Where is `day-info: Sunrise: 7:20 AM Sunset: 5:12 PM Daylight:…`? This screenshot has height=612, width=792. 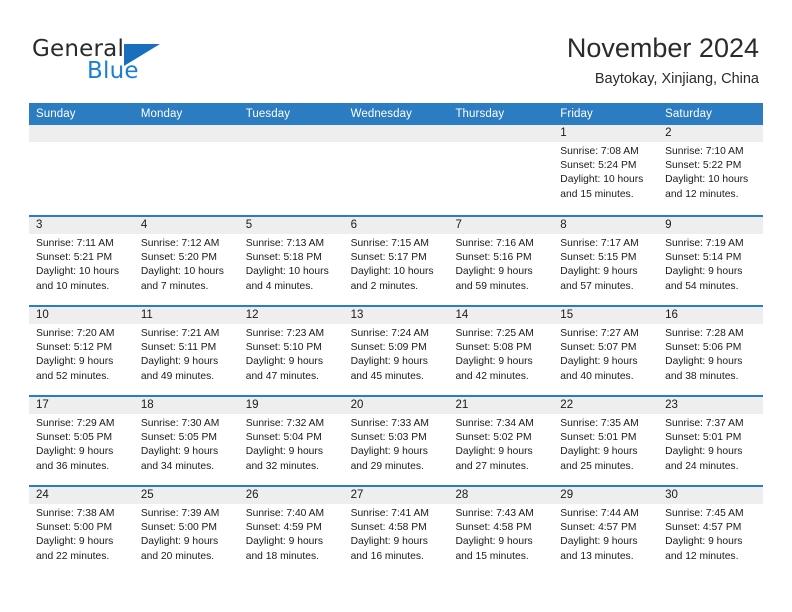
day-info: Sunrise: 7:20 AM Sunset: 5:12 PM Daylight:… is located at coordinates (81, 354).